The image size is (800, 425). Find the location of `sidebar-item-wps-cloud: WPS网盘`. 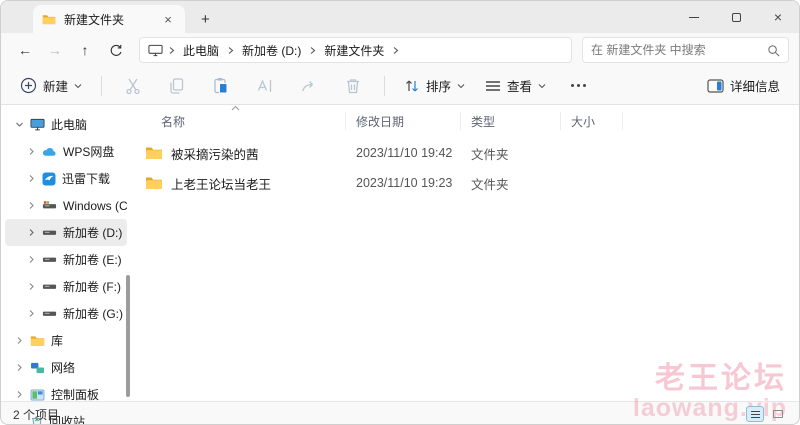

sidebar-item-wps-cloud: WPS网盘 is located at coordinates (66, 151).